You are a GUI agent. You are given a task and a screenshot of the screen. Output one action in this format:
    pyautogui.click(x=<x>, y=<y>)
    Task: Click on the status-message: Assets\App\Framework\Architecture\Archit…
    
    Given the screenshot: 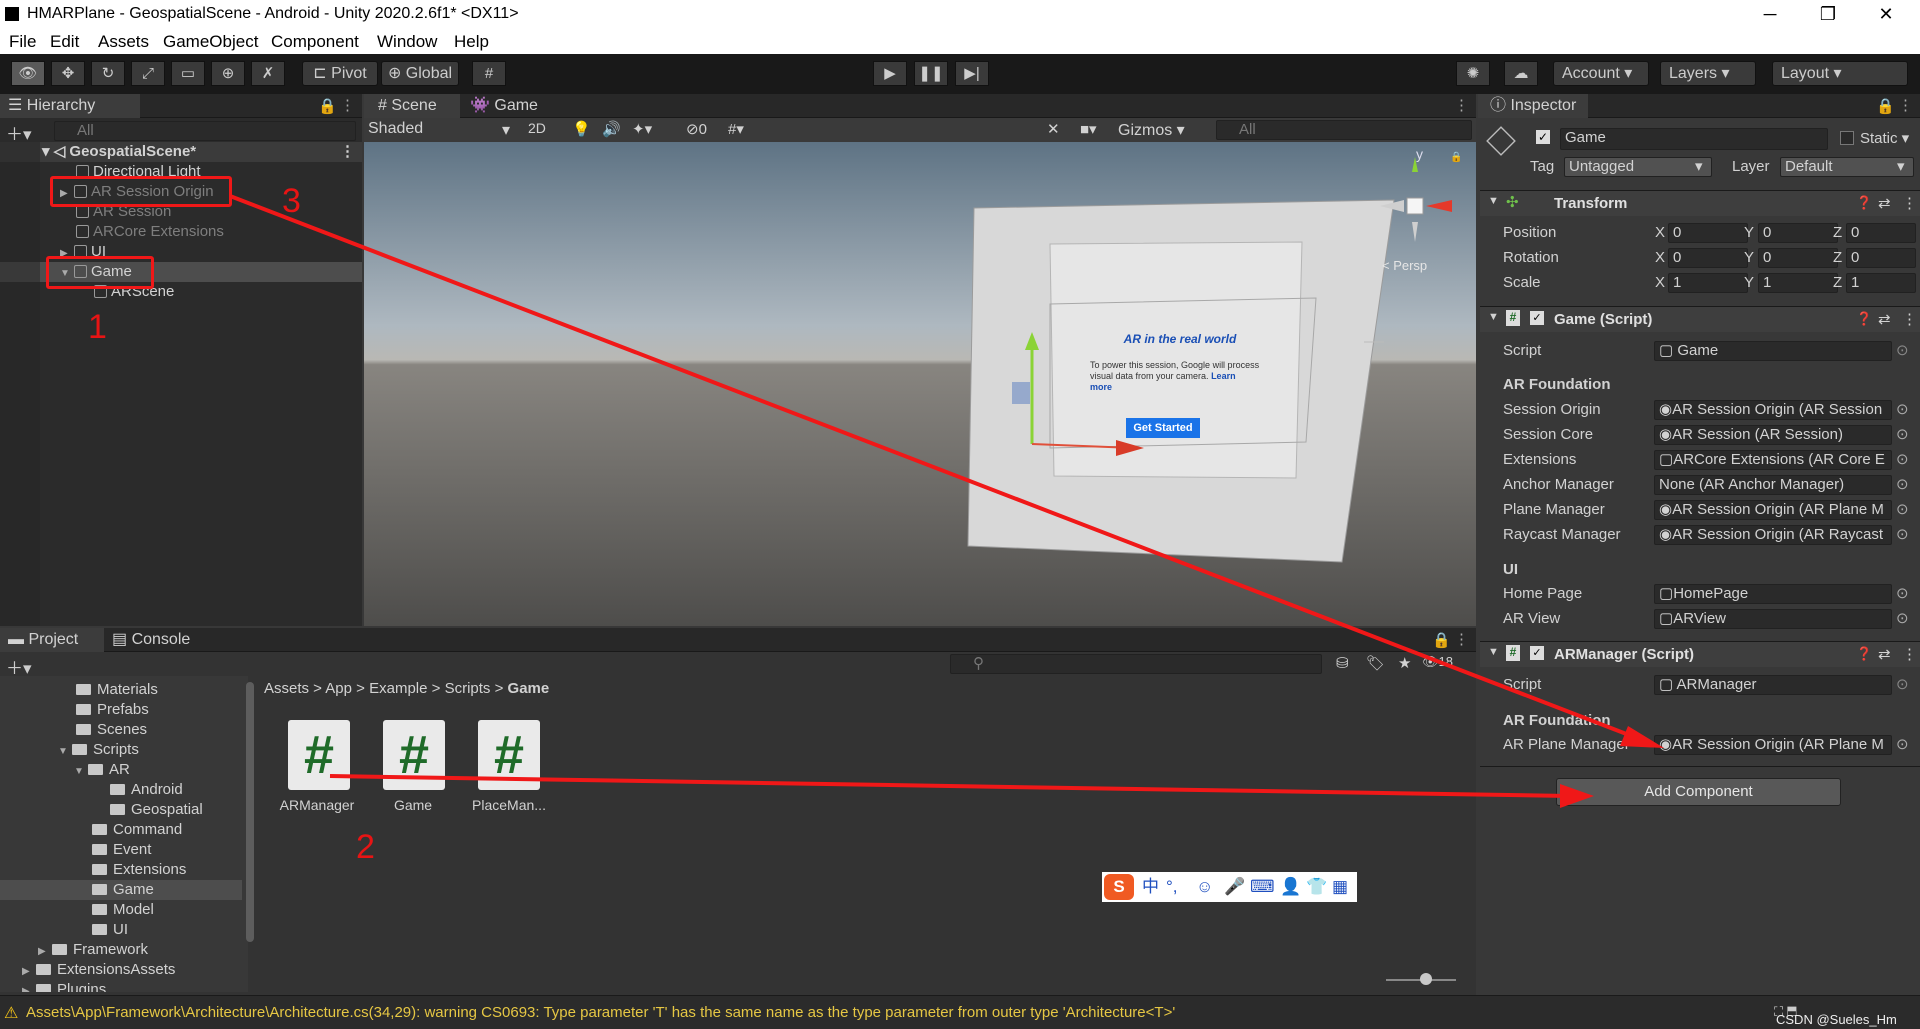 What is the action you would take?
    pyautogui.click(x=600, y=1012)
    